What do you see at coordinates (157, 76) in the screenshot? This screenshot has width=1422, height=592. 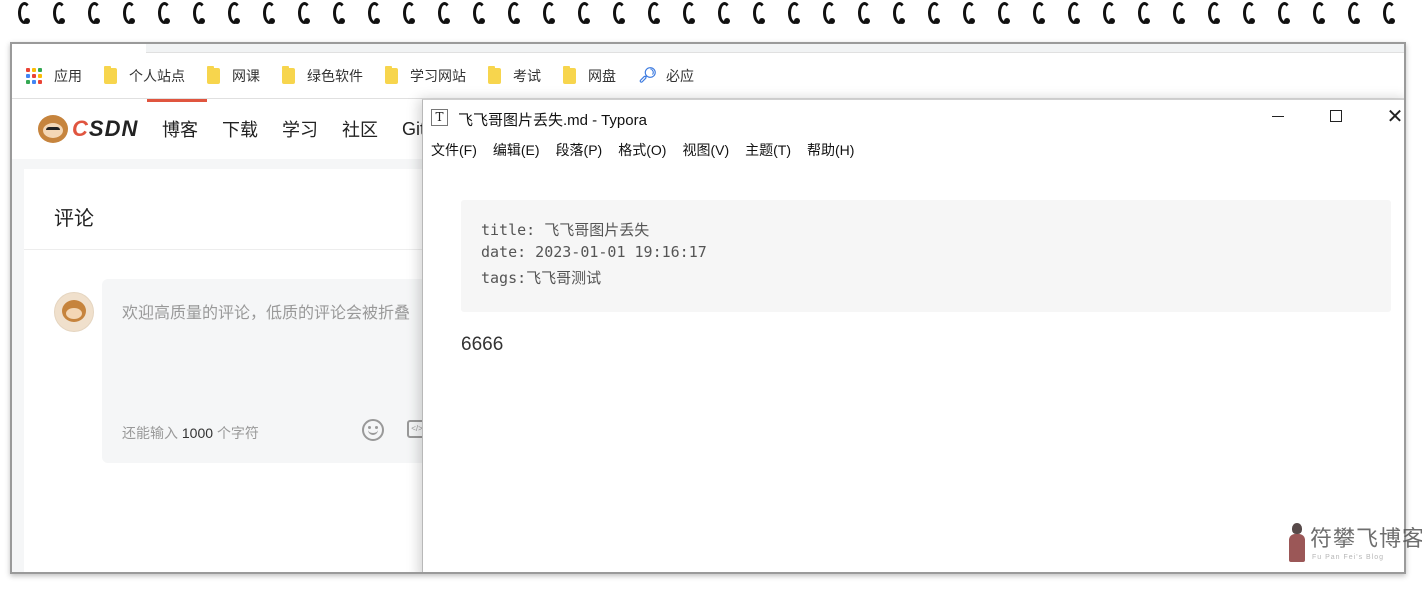 I see `bookmark-label: 个人站点` at bounding box center [157, 76].